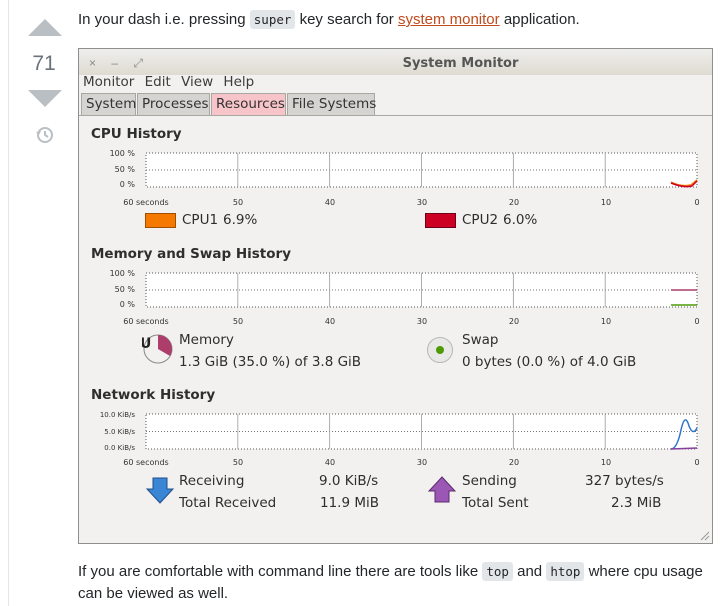 The image size is (728, 606). Describe the element at coordinates (8, 303) in the screenshot. I see `page-left-border` at that location.